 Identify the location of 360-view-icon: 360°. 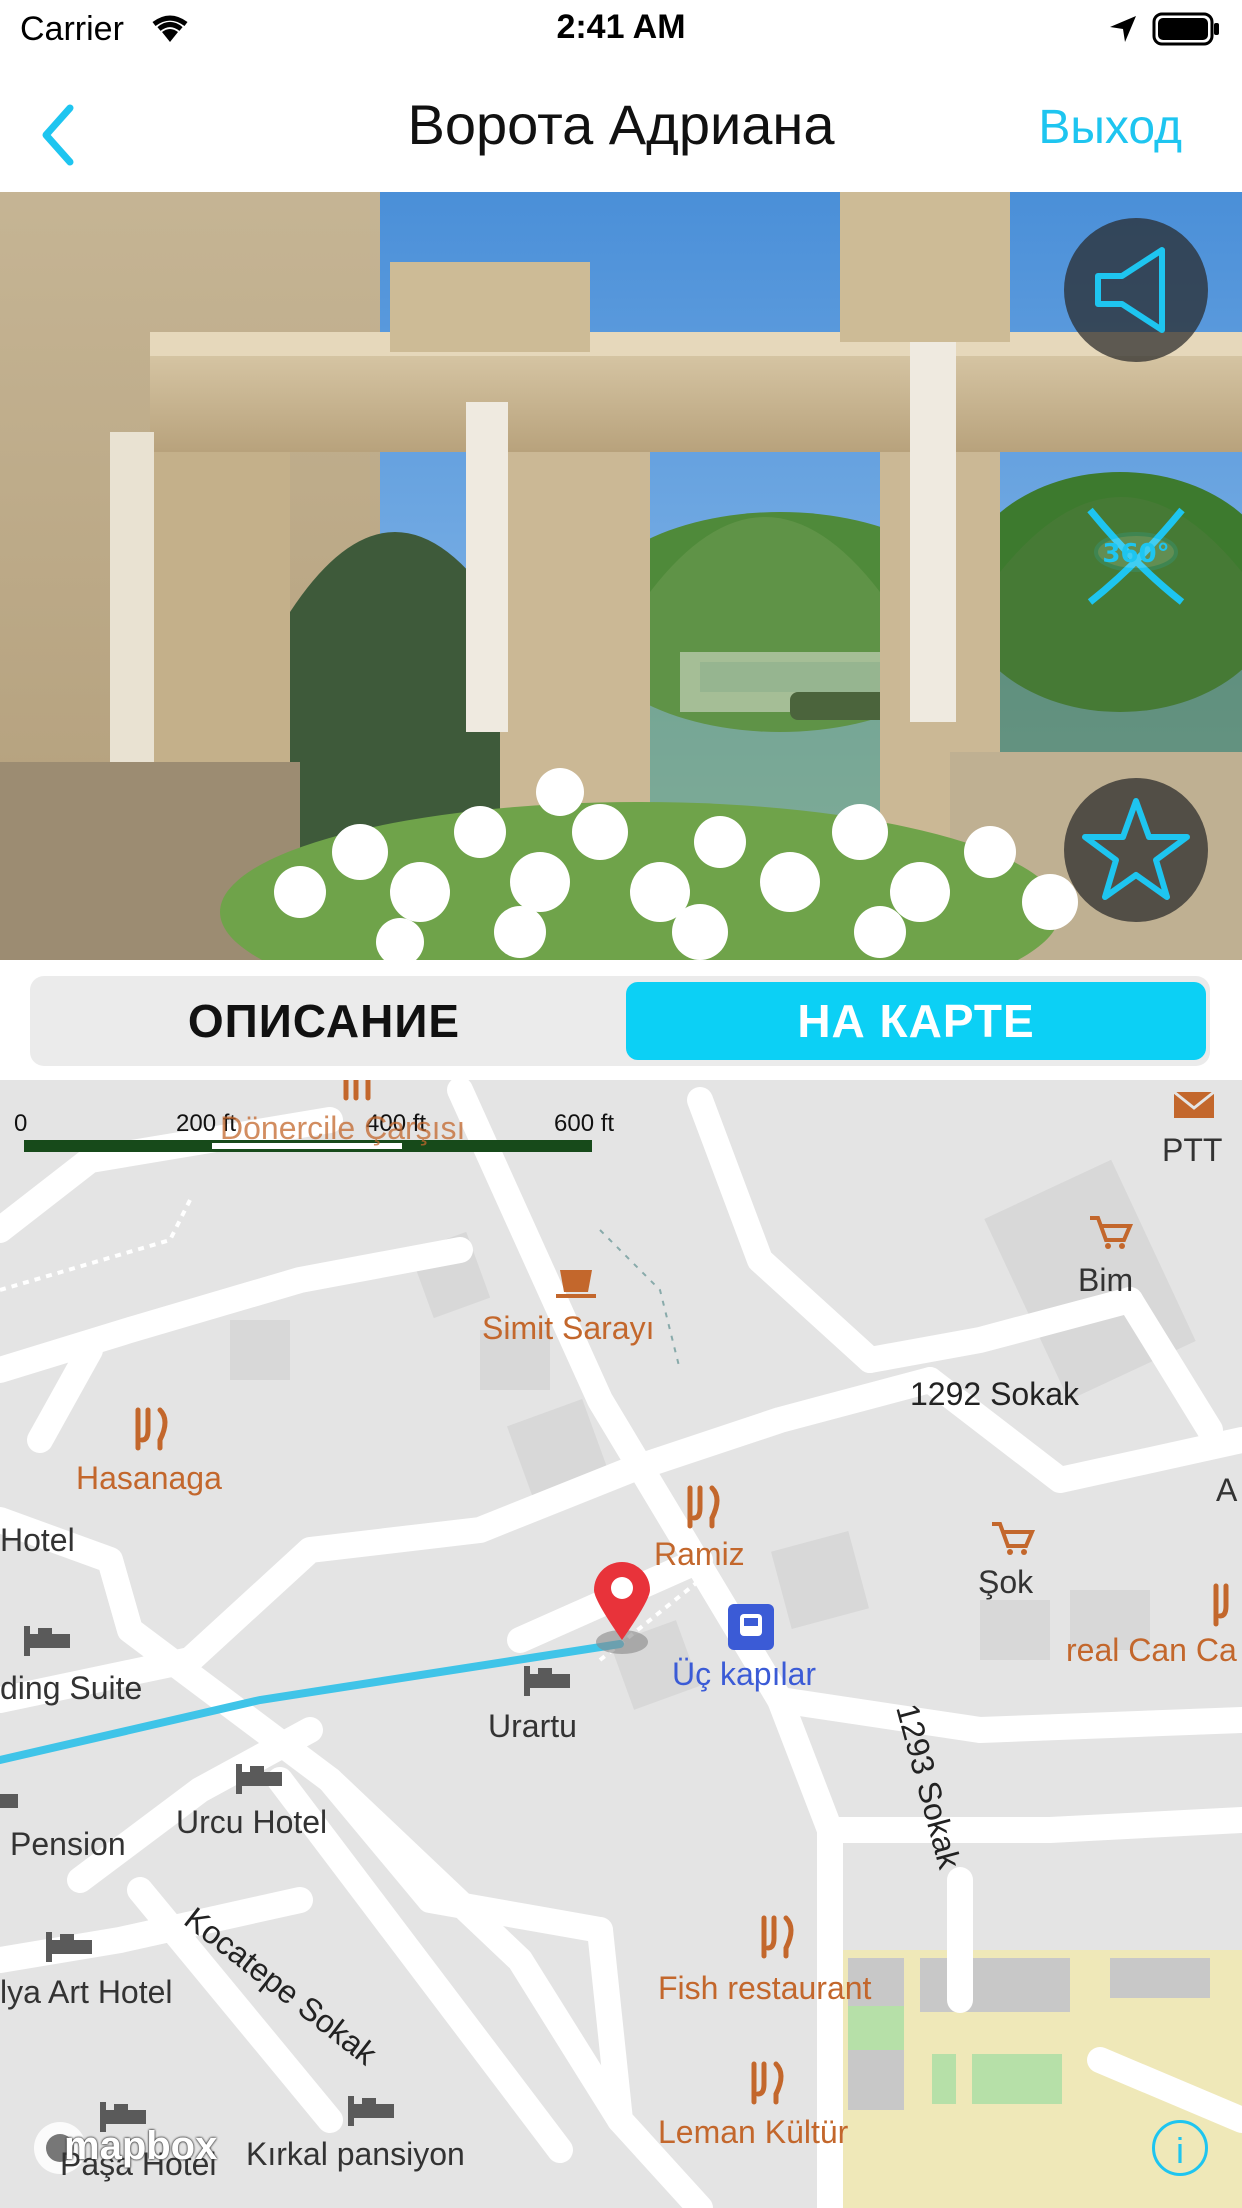
(1136, 556).